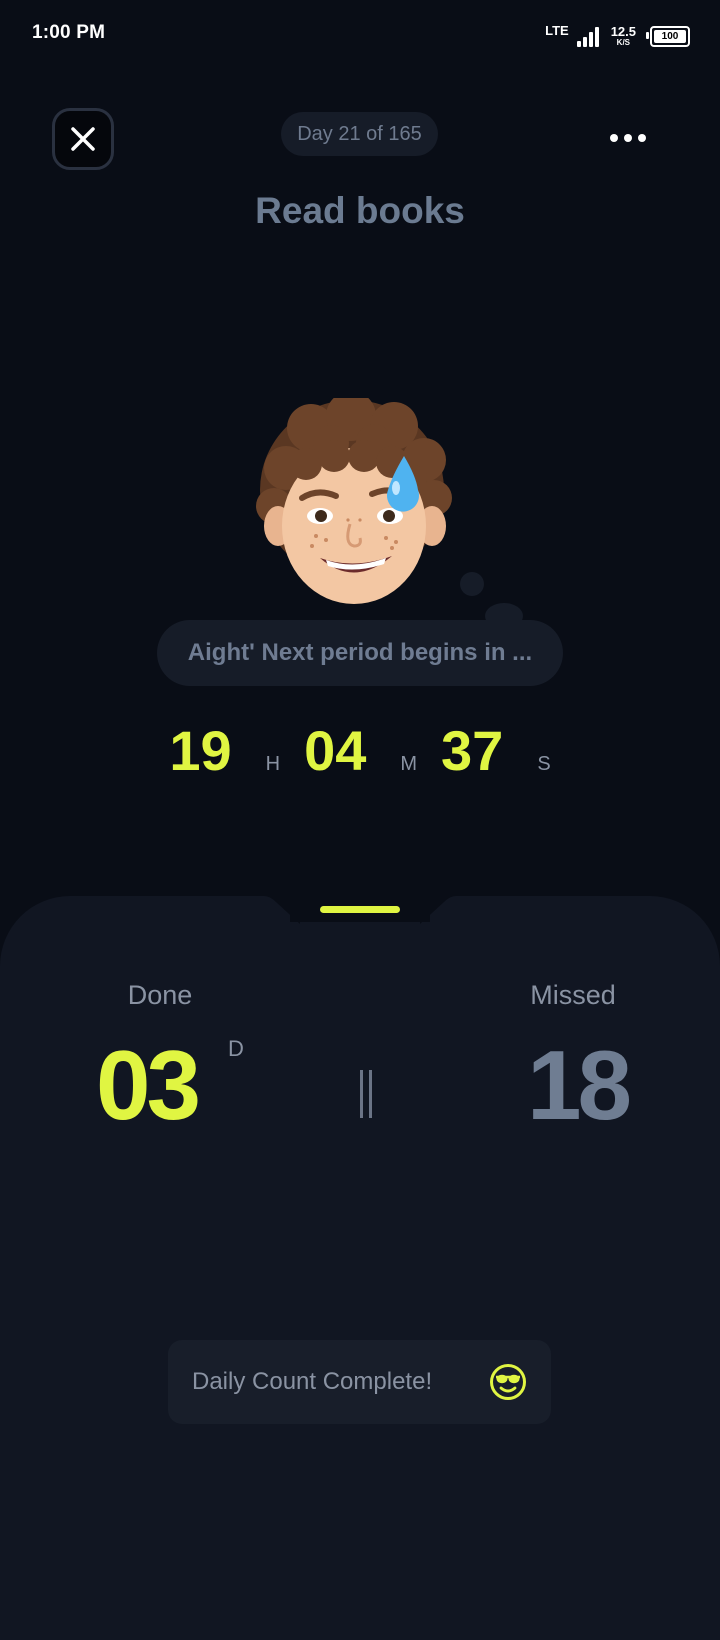  What do you see at coordinates (623, 42) in the screenshot?
I see `speed-unit: K/S` at bounding box center [623, 42].